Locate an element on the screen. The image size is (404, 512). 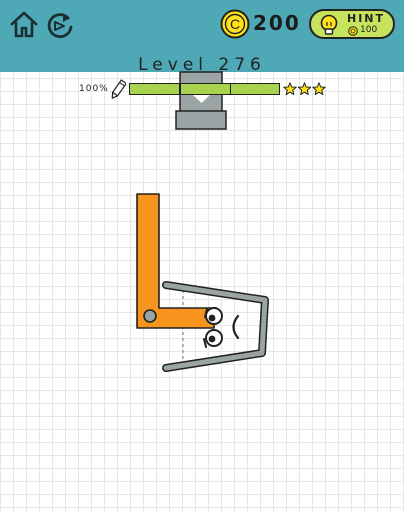
pivot-pin is located at coordinates (150, 316).